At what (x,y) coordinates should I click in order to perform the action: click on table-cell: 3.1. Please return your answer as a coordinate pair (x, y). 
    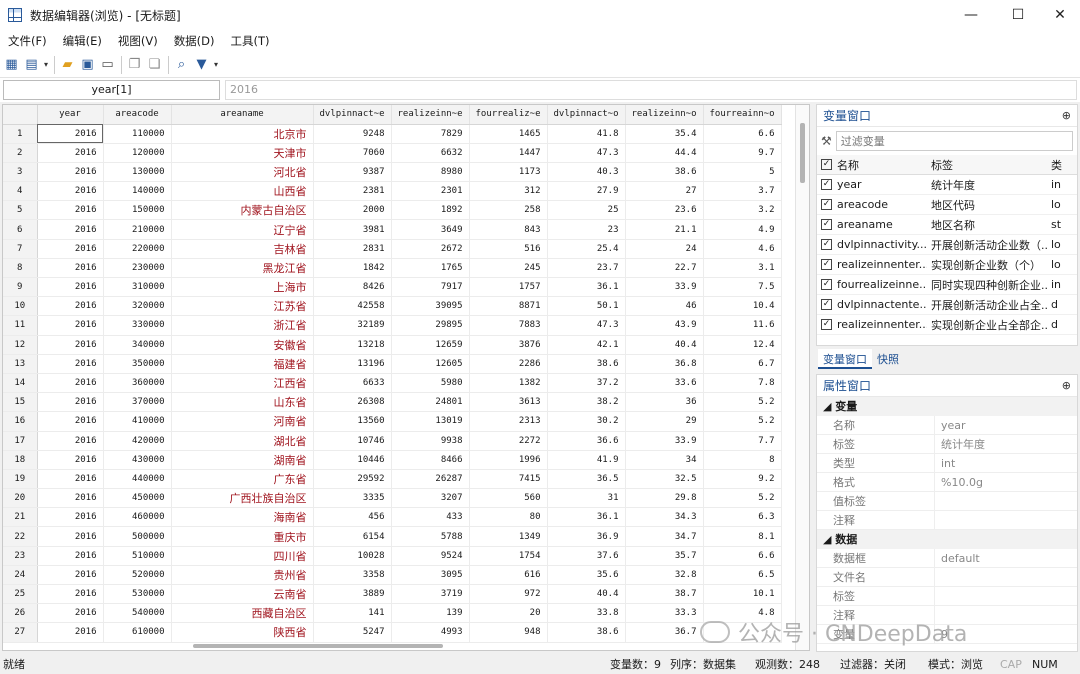
    Looking at the image, I should click on (742, 268).